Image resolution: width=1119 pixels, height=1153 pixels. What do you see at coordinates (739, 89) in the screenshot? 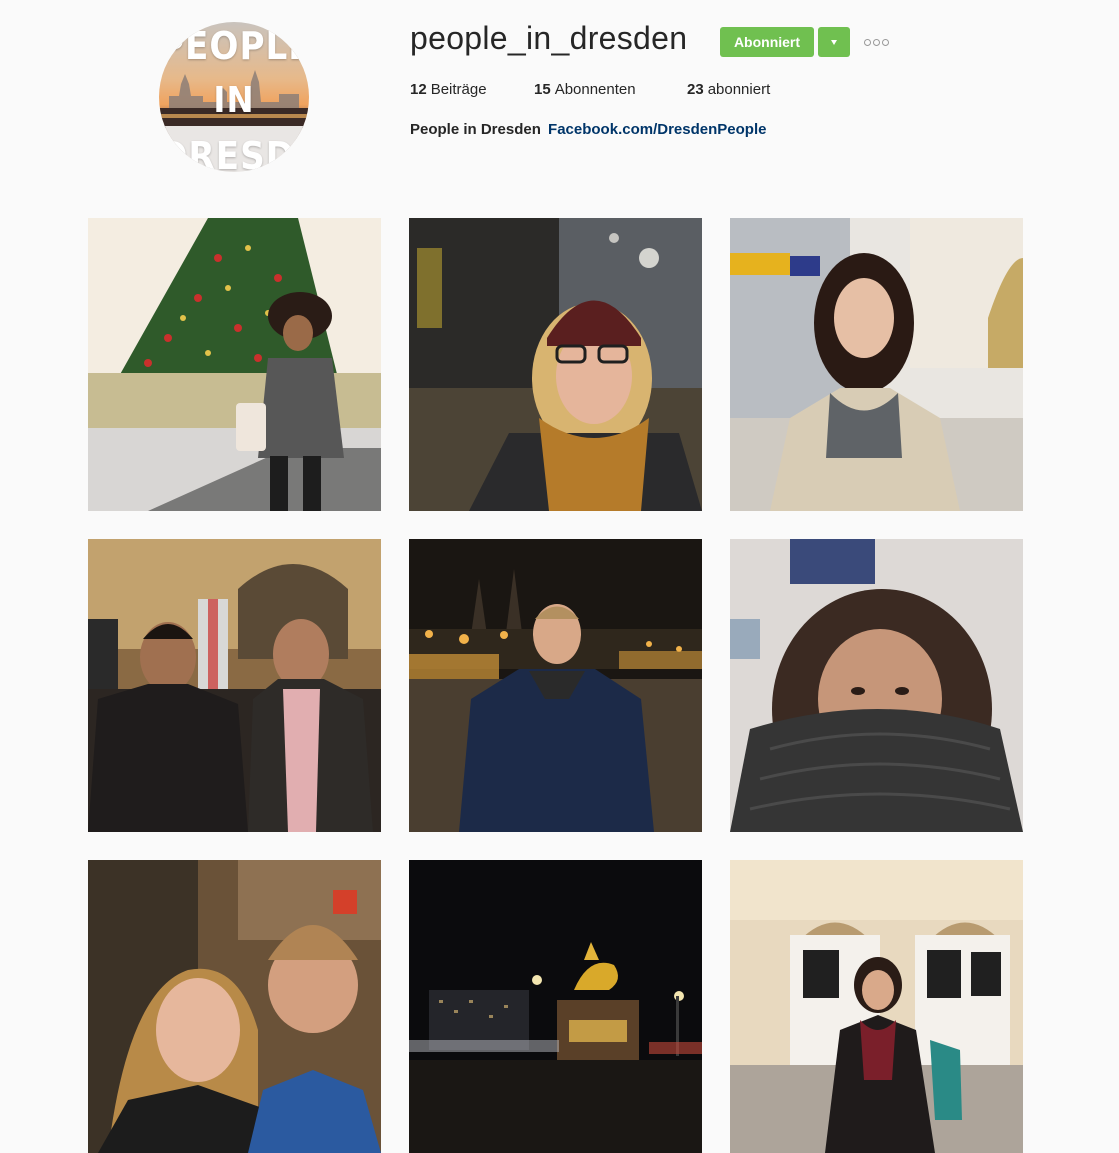
I see `stat-following-label: abonniert` at bounding box center [739, 89].